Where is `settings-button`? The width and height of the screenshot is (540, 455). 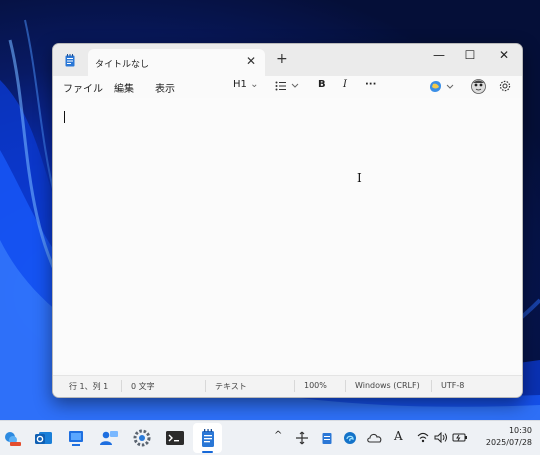 settings-button is located at coordinates (505, 86).